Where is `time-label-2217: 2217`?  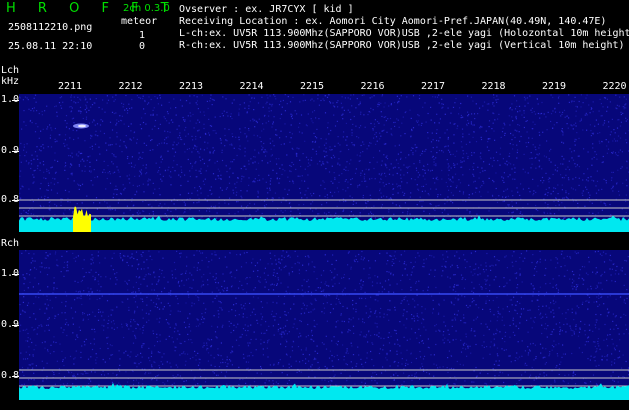 time-label-2217: 2217 is located at coordinates (433, 86).